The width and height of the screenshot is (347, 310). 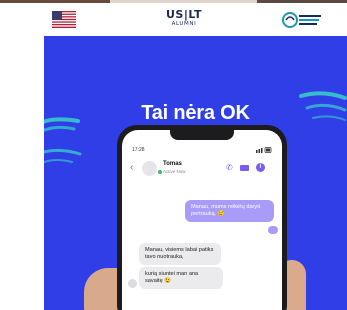 I want to click on status-time: 17:28, so click(x=138, y=150).